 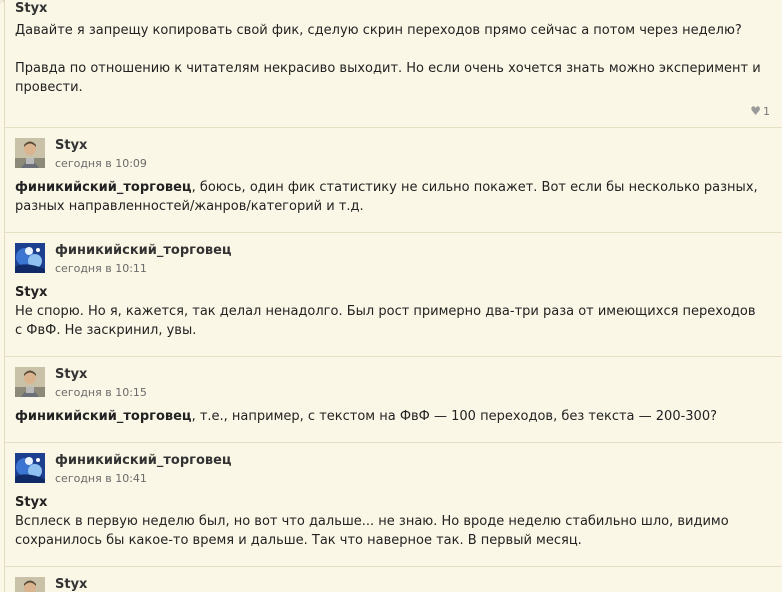 What do you see at coordinates (755, 111) in the screenshot?
I see `heart-icon: ♥` at bounding box center [755, 111].